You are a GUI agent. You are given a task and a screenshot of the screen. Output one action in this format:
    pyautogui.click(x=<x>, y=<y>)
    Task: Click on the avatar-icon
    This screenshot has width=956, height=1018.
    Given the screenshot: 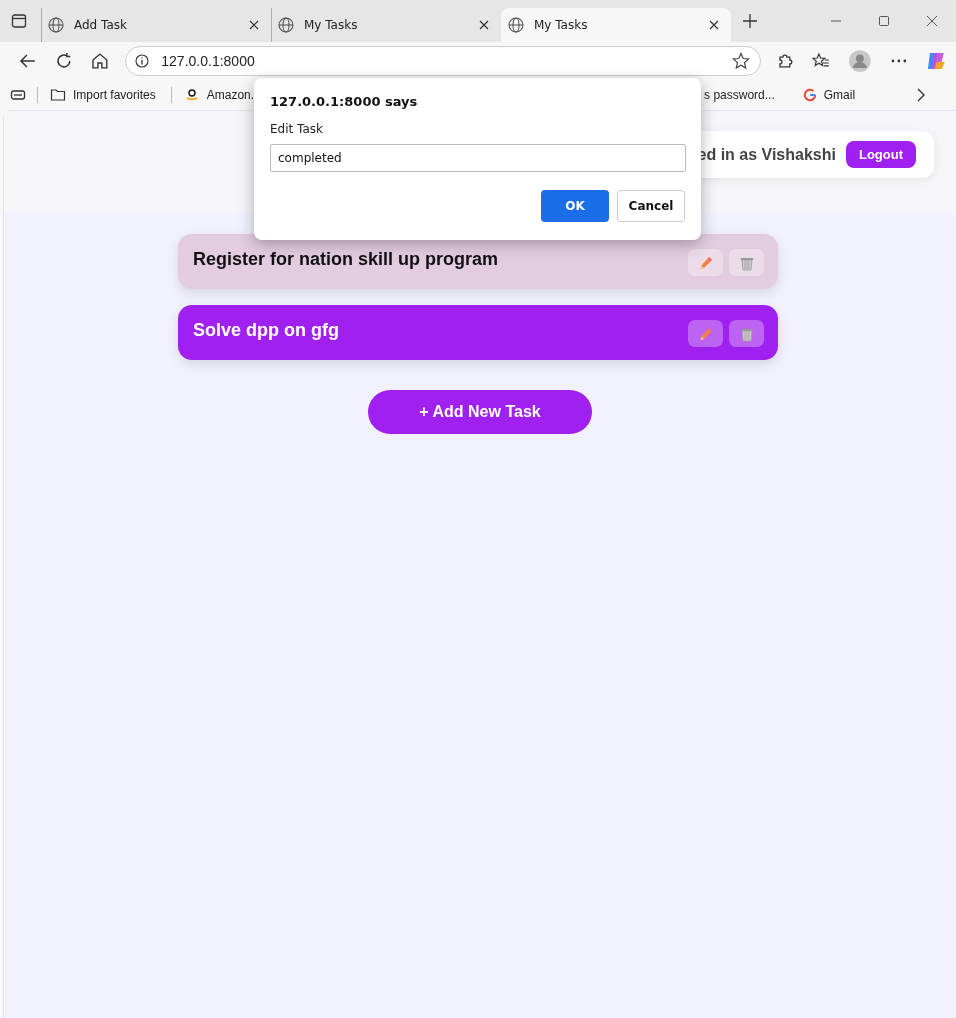 What is the action you would take?
    pyautogui.click(x=859, y=61)
    